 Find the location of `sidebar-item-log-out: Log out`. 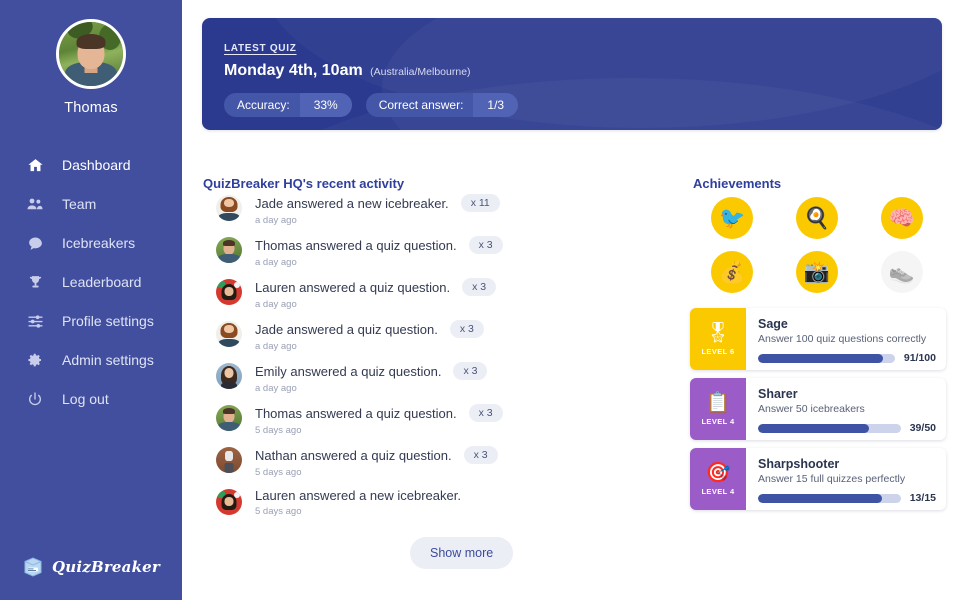

sidebar-item-log-out: Log out is located at coordinates (91, 399).